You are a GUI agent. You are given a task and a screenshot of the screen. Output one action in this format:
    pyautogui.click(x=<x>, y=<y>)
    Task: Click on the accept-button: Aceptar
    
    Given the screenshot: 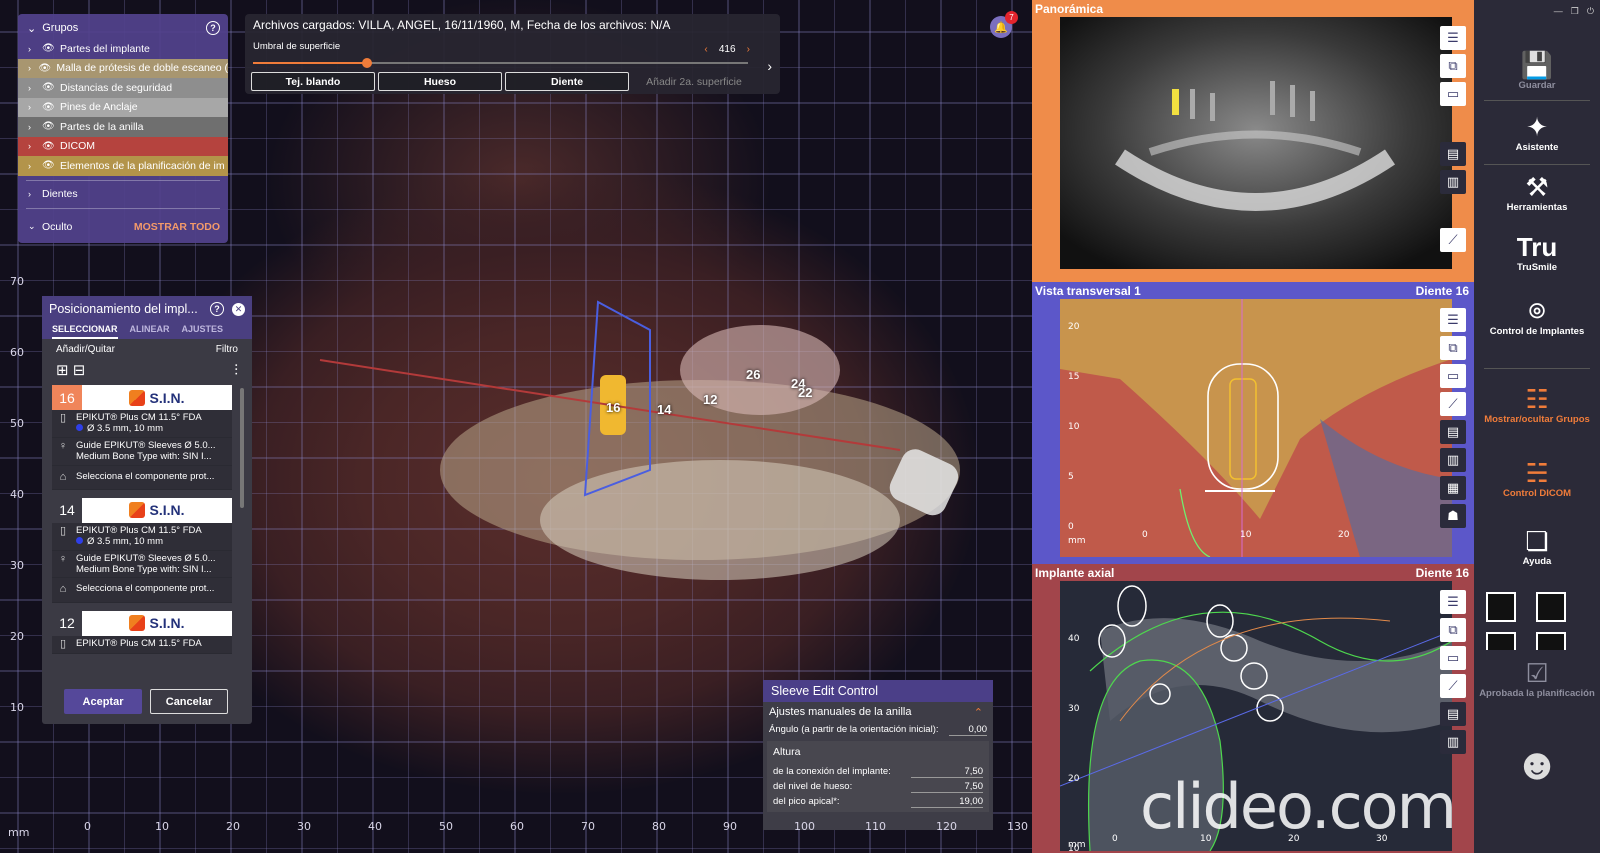 What is the action you would take?
    pyautogui.click(x=103, y=701)
    